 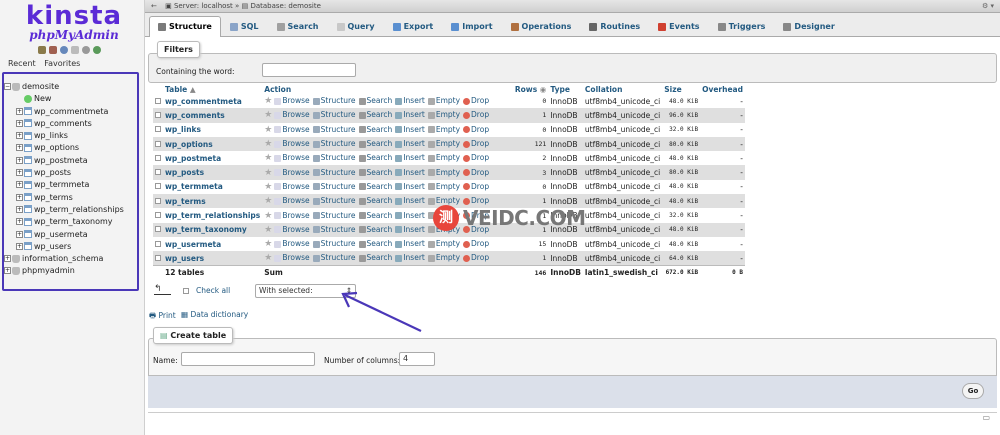 I want to click on nav-item-information-schema: + information_schema, so click(x=71, y=259).